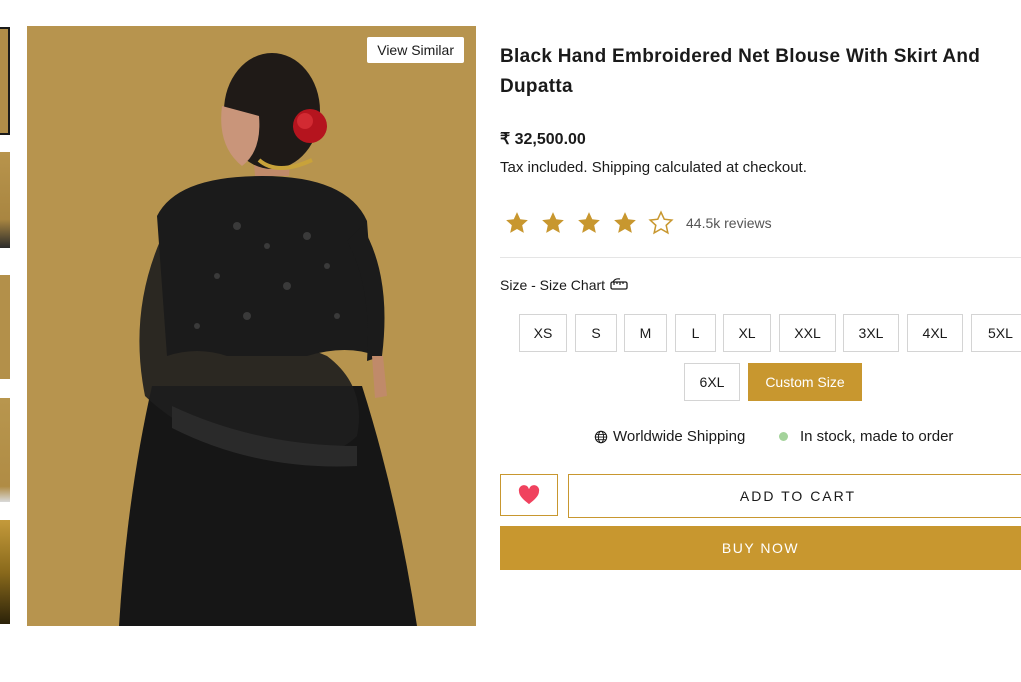  What do you see at coordinates (760, 257) in the screenshot?
I see `divider` at bounding box center [760, 257].